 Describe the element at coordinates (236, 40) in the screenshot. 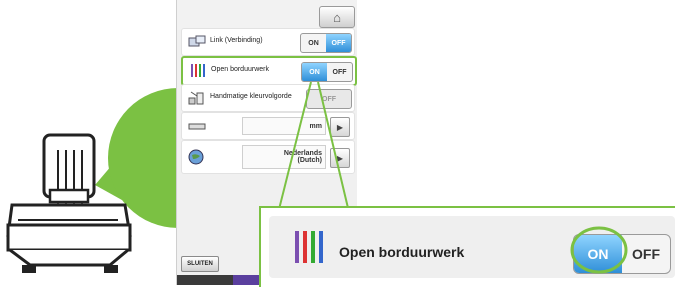

I see `setting-label: Link (Verbinding)` at that location.